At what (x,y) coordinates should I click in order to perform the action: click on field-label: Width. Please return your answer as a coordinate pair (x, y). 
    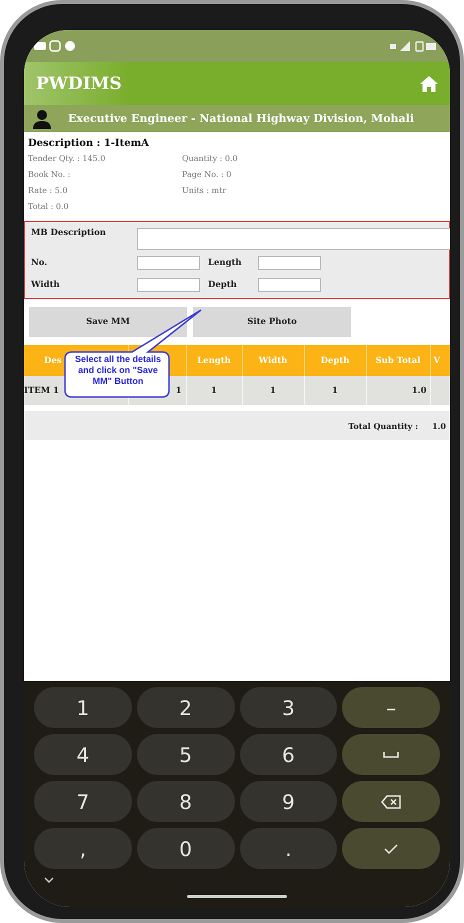
    Looking at the image, I should click on (46, 285).